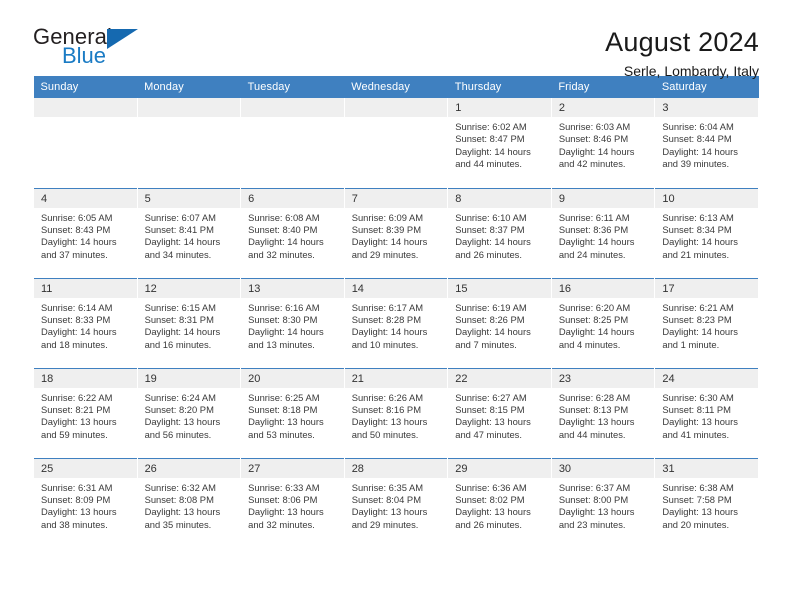 This screenshot has width=792, height=612. I want to click on daylight-text: Daylight: 14 hours and 4 minutes., so click(596, 338).